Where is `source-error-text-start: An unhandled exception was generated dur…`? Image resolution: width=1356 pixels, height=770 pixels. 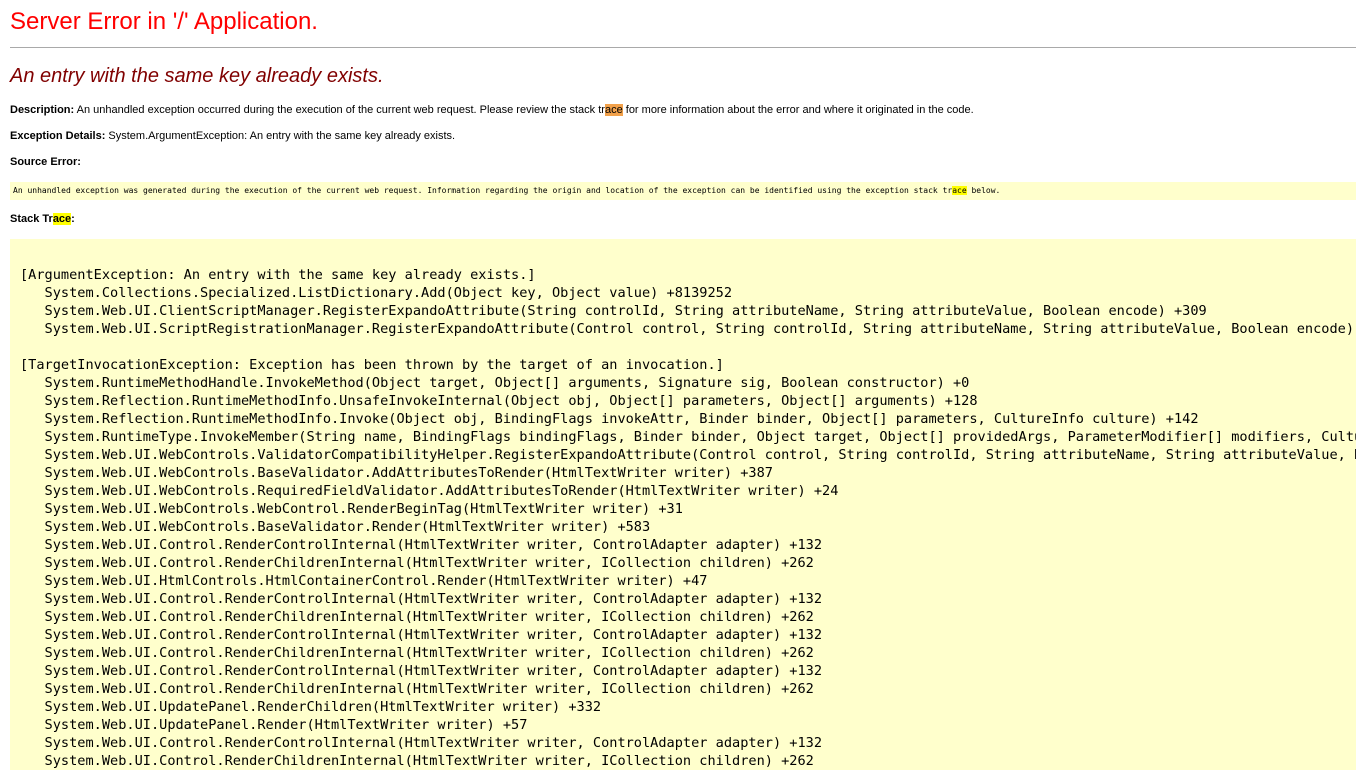
source-error-text-start: An unhandled exception was generated dur… is located at coordinates (483, 190).